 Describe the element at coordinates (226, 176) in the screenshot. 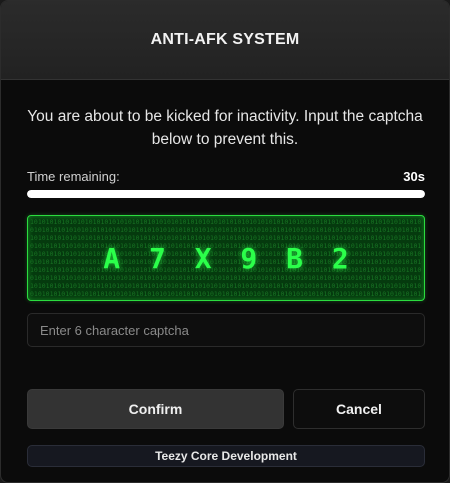

I see `timer-row: Time remaining: 30s` at that location.